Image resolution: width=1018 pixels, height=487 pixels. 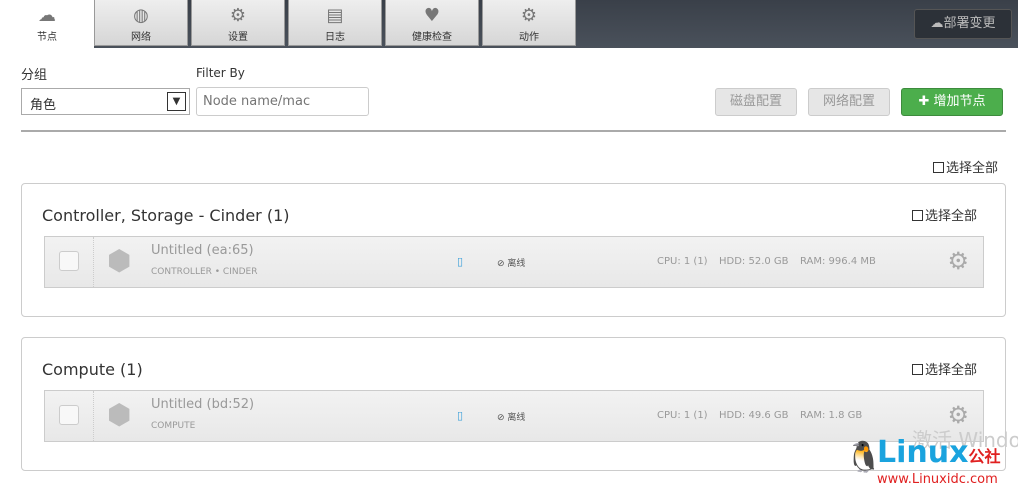 What do you see at coordinates (952, 102) in the screenshot?
I see `add-node-button: ✚ 增加节点` at bounding box center [952, 102].